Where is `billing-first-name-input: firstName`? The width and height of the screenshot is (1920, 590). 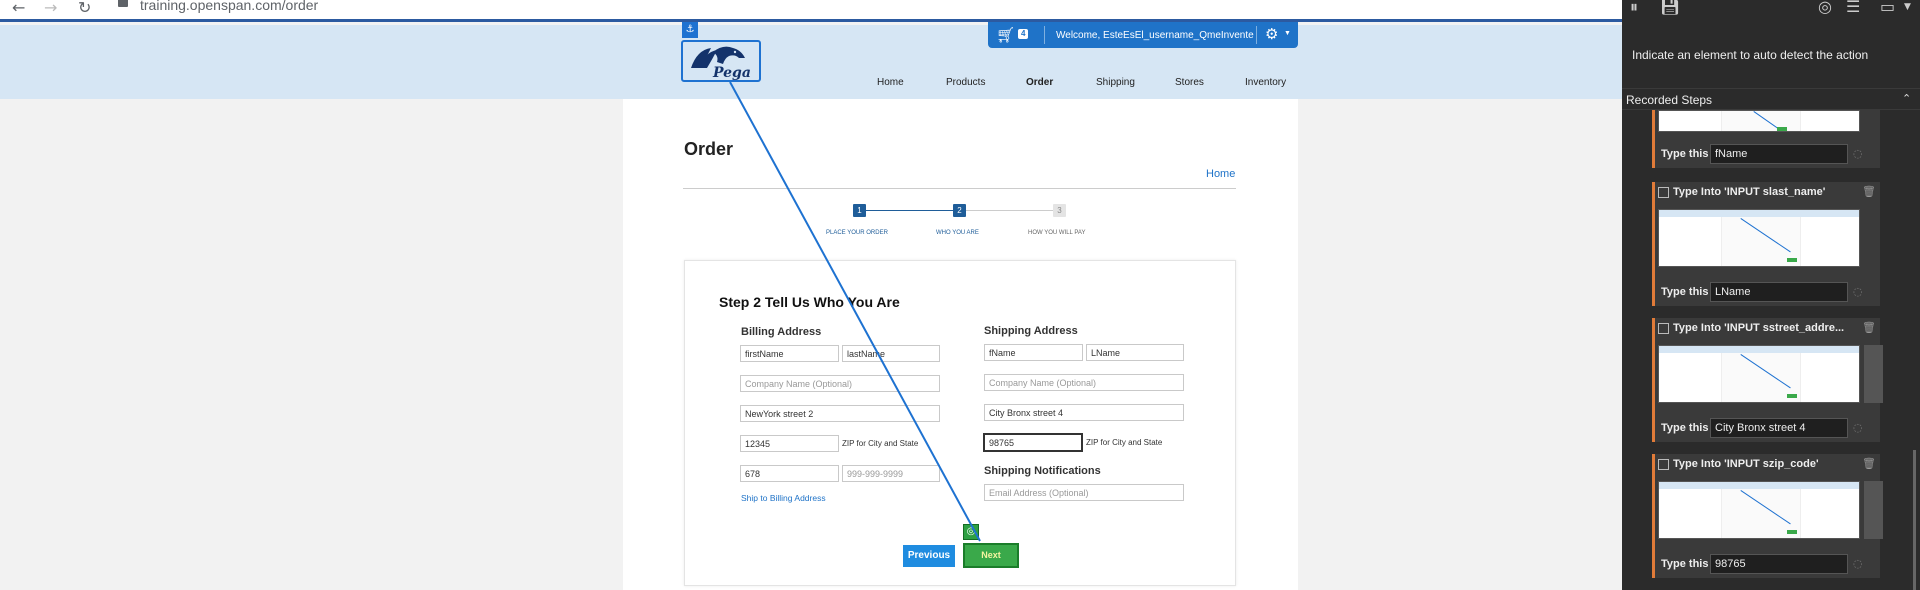 billing-first-name-input: firstName is located at coordinates (789, 353).